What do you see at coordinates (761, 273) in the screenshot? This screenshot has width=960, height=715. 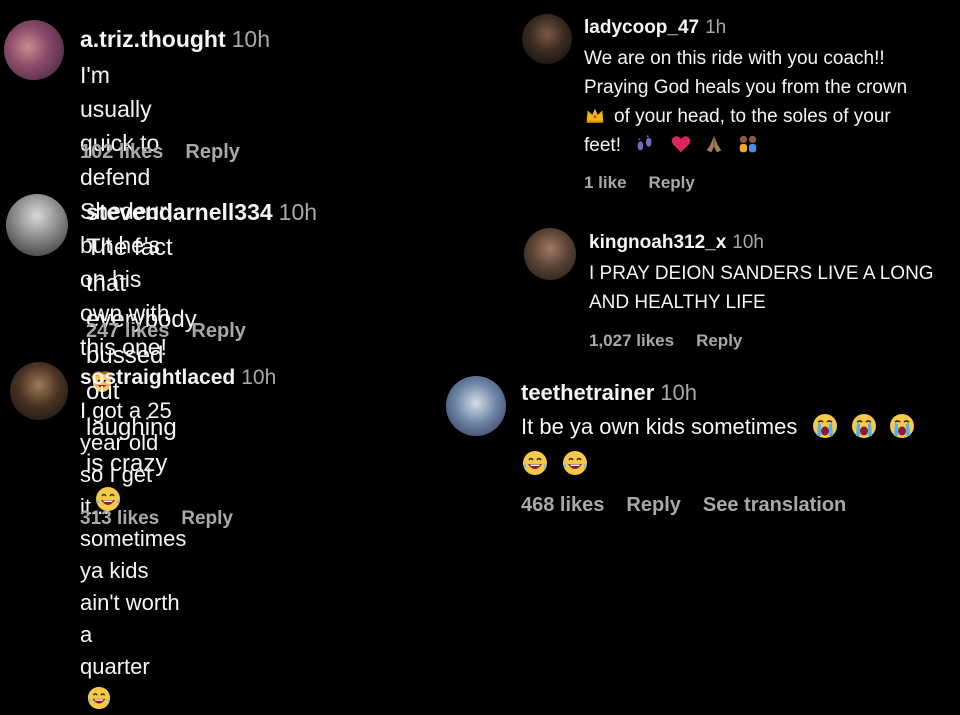 I see `comment-line: I PRAY DEION SANDERS LIVE A LONG` at bounding box center [761, 273].